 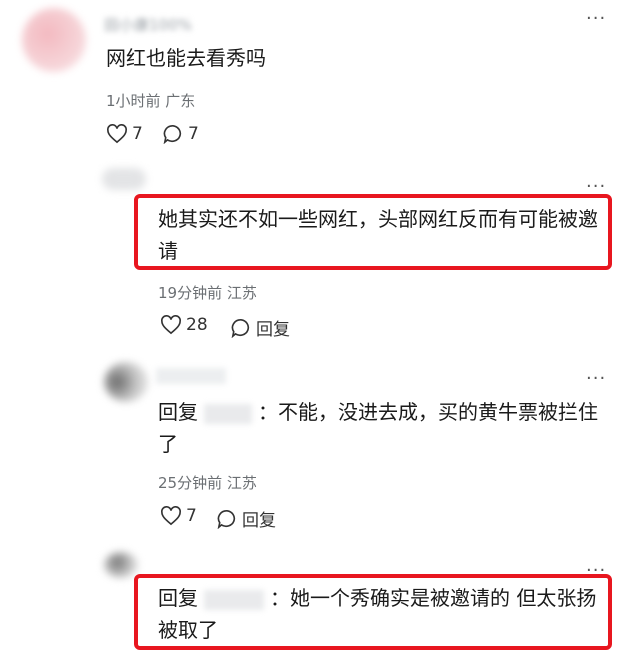 What do you see at coordinates (433, 598) in the screenshot?
I see `comment-text-line1: ：她一个秀确实是被邀请的 但太张扬` at bounding box center [433, 598].